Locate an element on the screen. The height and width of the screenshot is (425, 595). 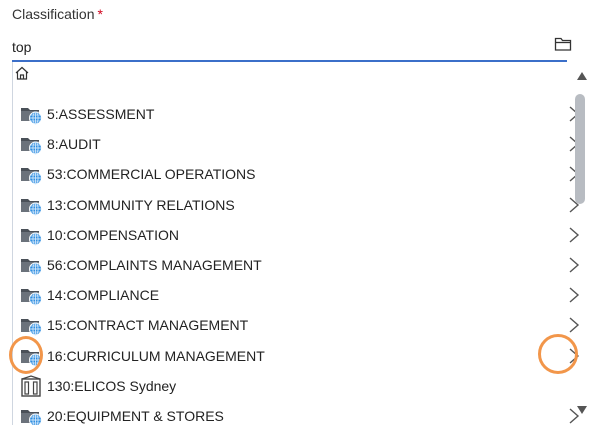
folder-icon is located at coordinates (563, 44).